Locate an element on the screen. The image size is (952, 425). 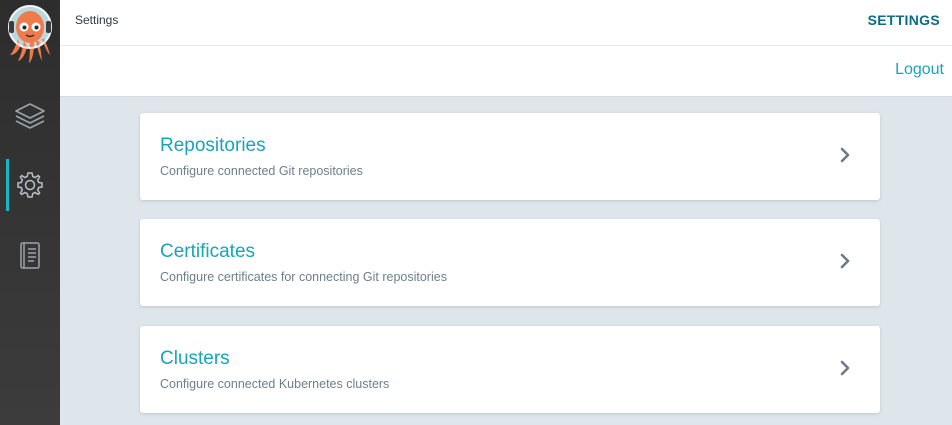
card-title: Repositories is located at coordinates (213, 145).